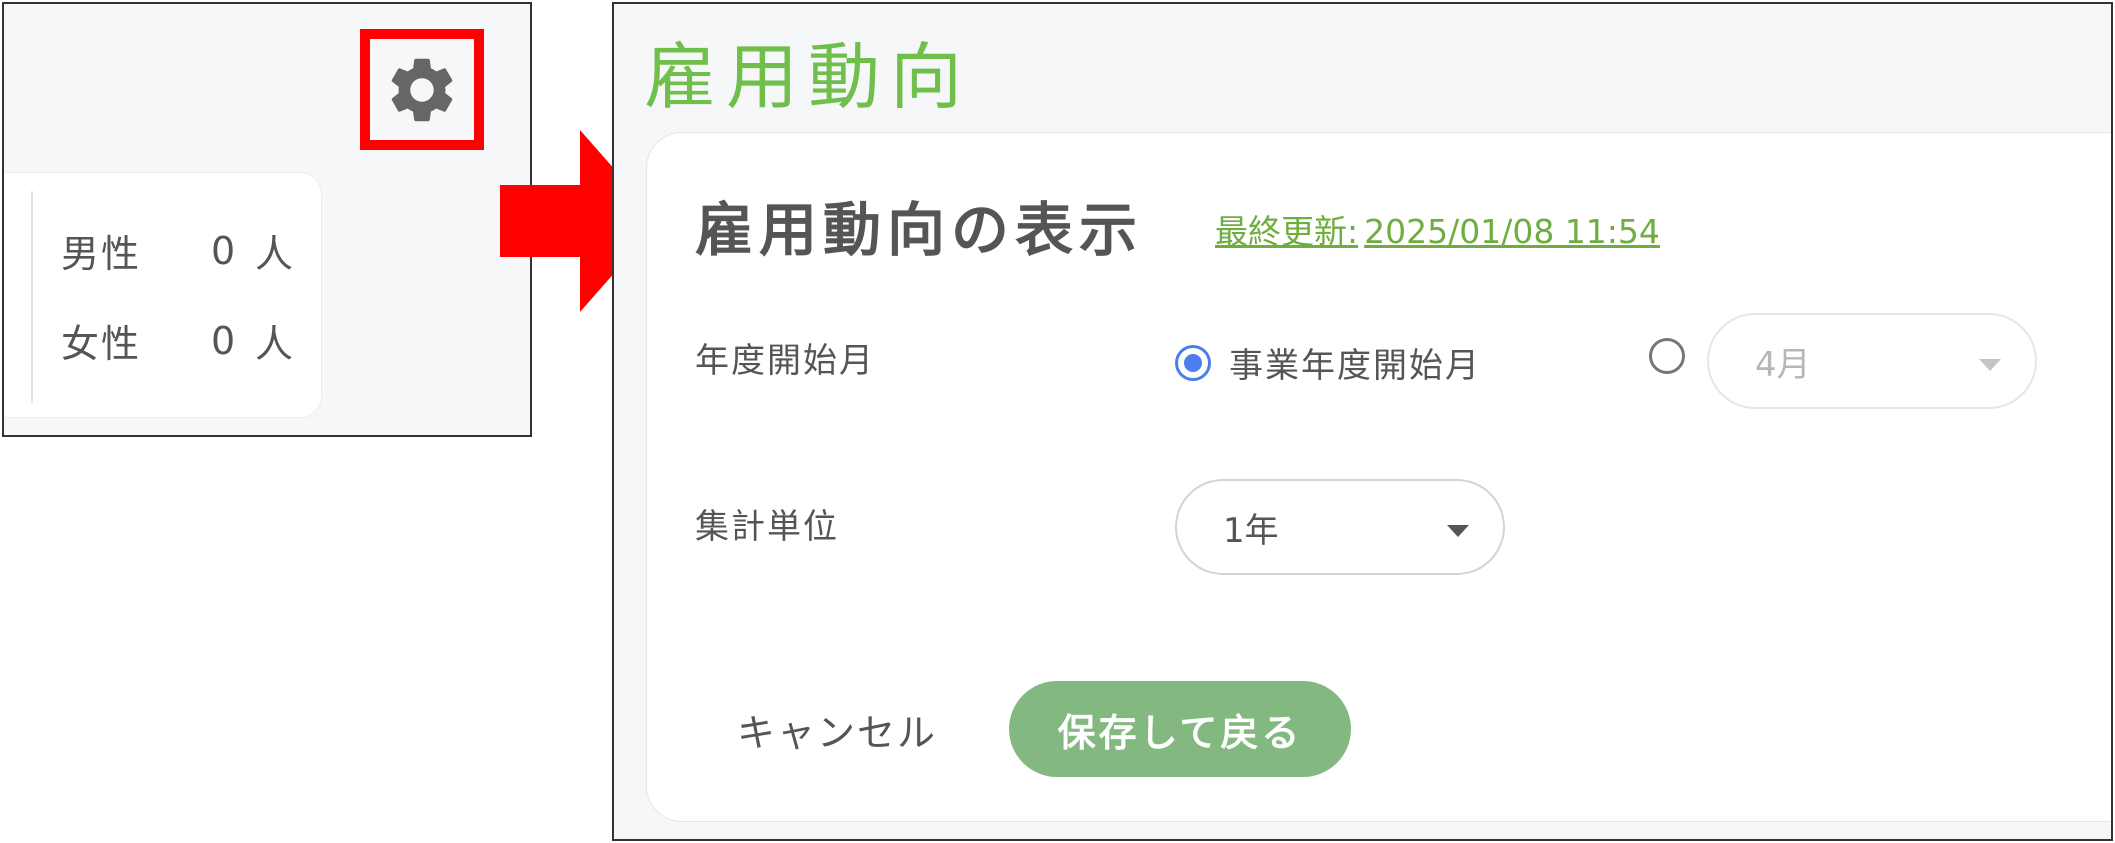 This screenshot has height=843, width=2115. What do you see at coordinates (178, 250) in the screenshot?
I see `stat-row-male: 男性 0 人` at bounding box center [178, 250].